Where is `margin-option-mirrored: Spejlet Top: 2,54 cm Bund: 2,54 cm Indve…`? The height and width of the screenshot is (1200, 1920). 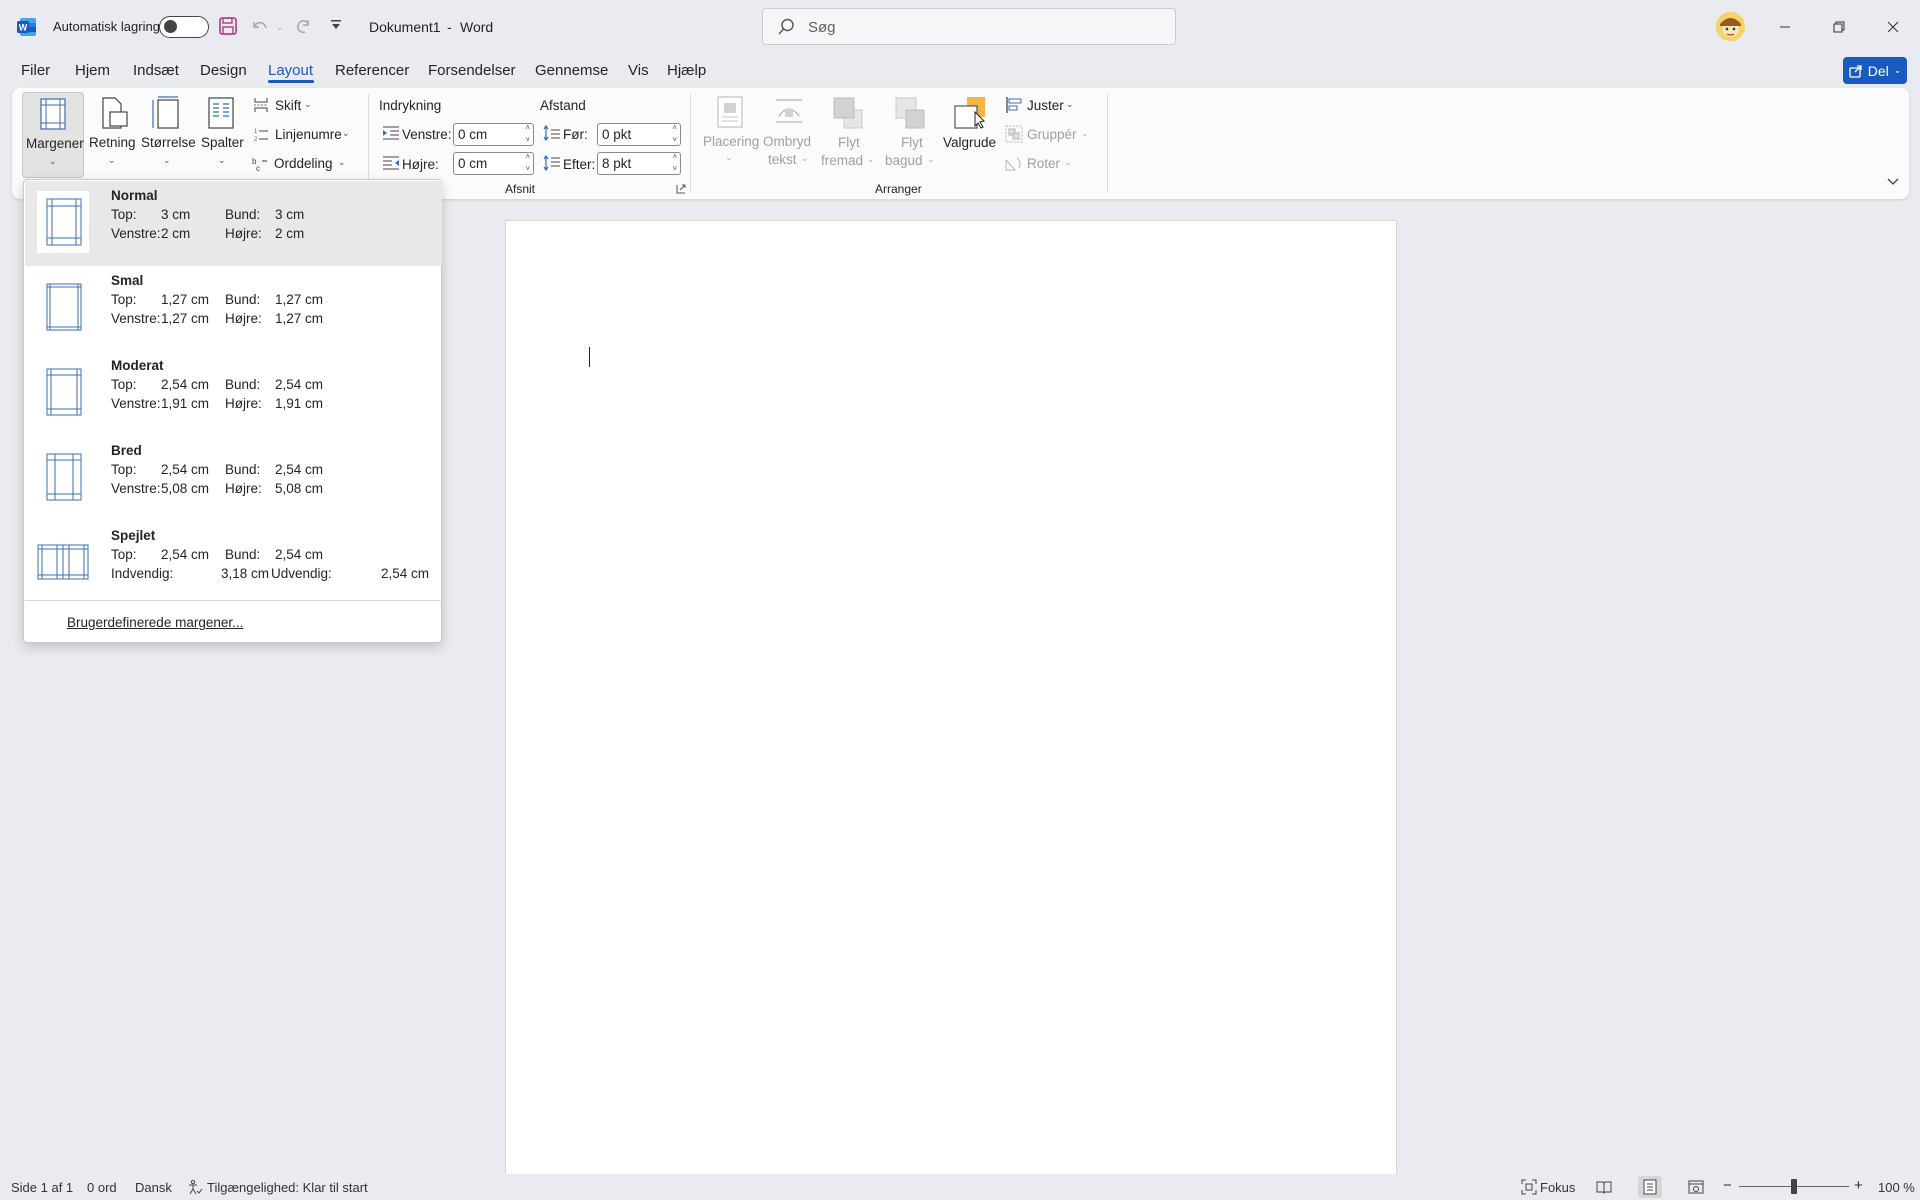 margin-option-mirrored: Spejlet Top: 2,54 cm Bund: 2,54 cm Indve… is located at coordinates (233, 563).